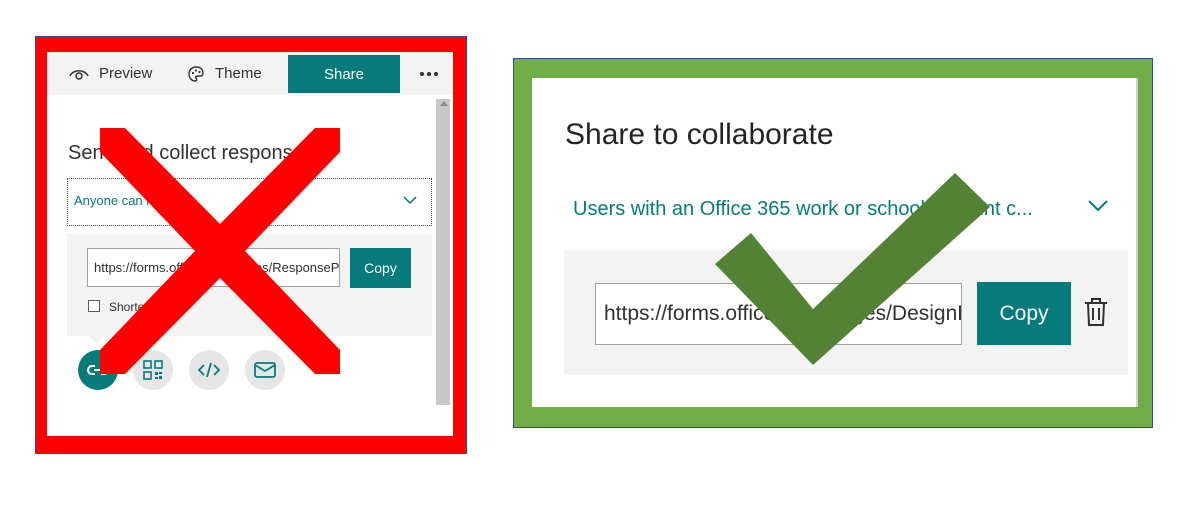 Image resolution: width=1185 pixels, height=521 pixels. I want to click on theme-button: Theme, so click(224, 73).